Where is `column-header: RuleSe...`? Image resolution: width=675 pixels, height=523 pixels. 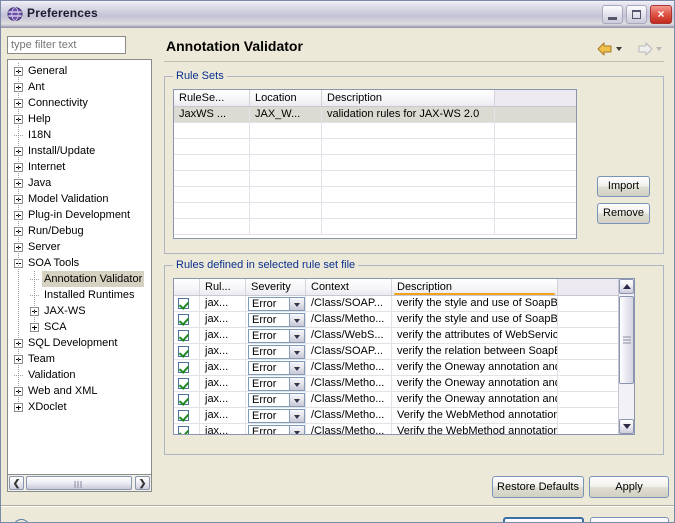
column-header: RuleSe... is located at coordinates (212, 98).